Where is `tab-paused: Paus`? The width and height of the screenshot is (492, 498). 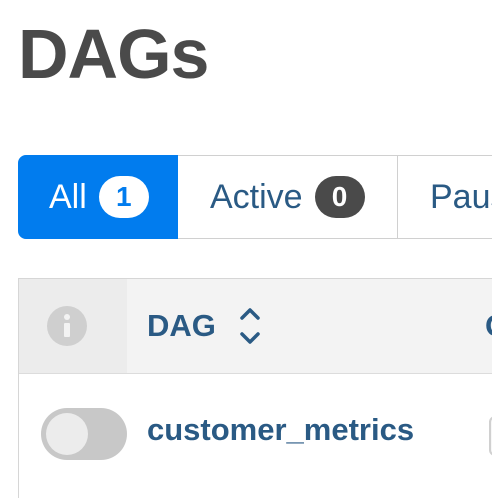 tab-paused: Paus is located at coordinates (445, 197).